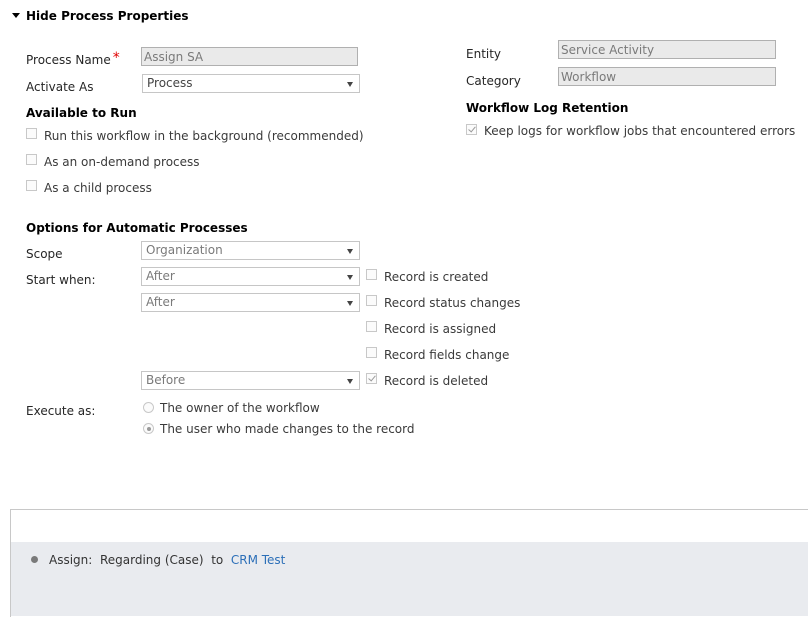 The image size is (808, 617). What do you see at coordinates (608, 50) in the screenshot?
I see `entity-value: Service Activity` at bounding box center [608, 50].